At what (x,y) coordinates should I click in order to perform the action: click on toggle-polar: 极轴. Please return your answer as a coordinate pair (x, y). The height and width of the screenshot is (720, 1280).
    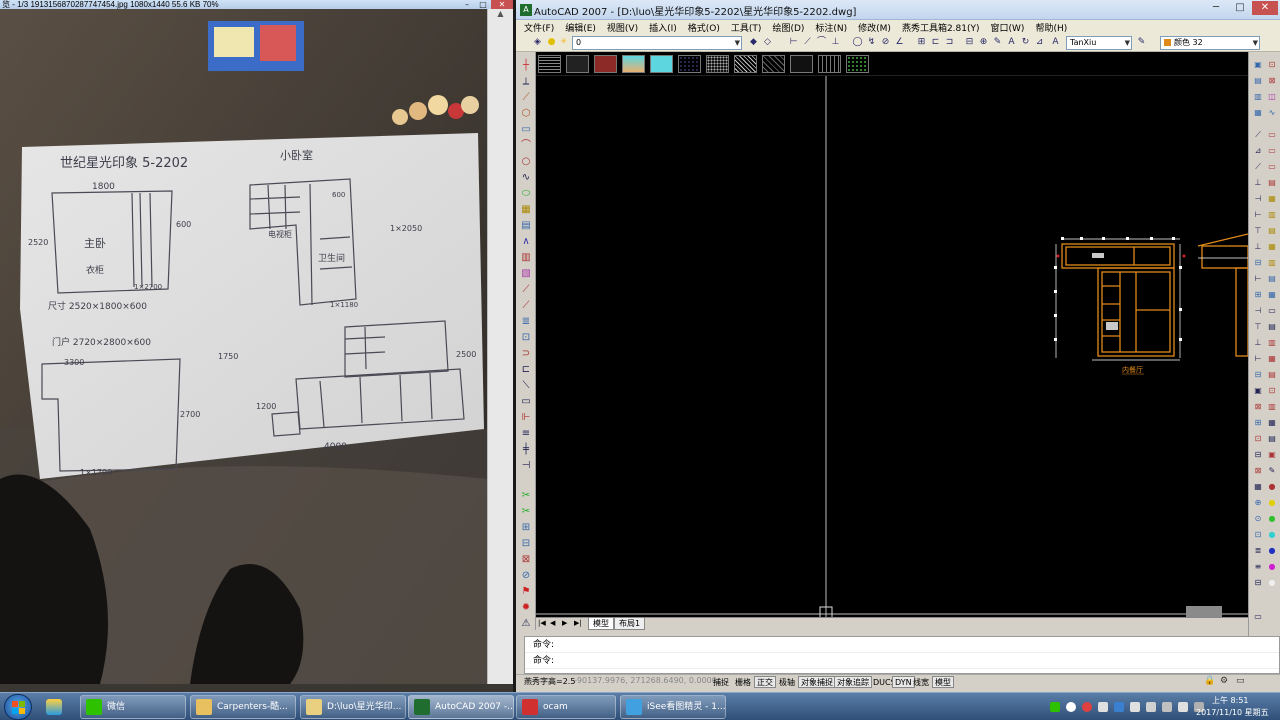
    Looking at the image, I should click on (787, 682).